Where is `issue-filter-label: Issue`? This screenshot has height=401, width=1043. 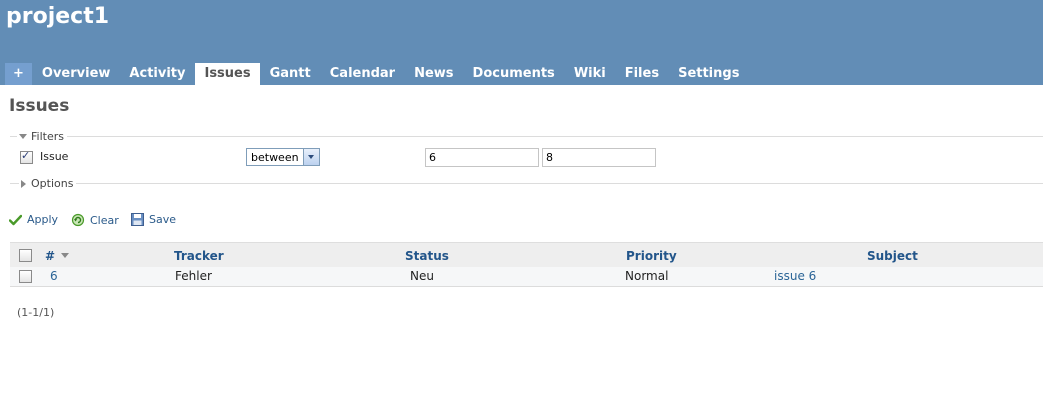 issue-filter-label: Issue is located at coordinates (54, 156).